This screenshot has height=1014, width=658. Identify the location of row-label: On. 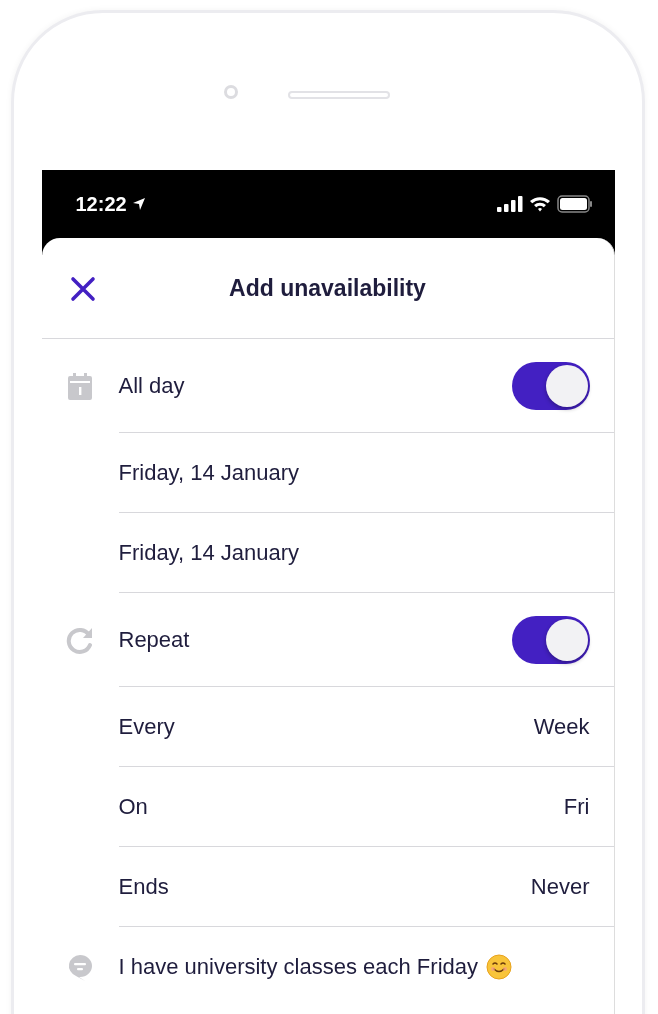
(133, 806).